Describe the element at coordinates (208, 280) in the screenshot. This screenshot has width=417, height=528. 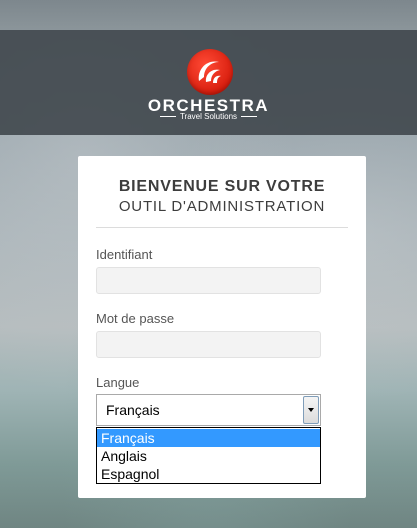
I see `identifiant-input` at that location.